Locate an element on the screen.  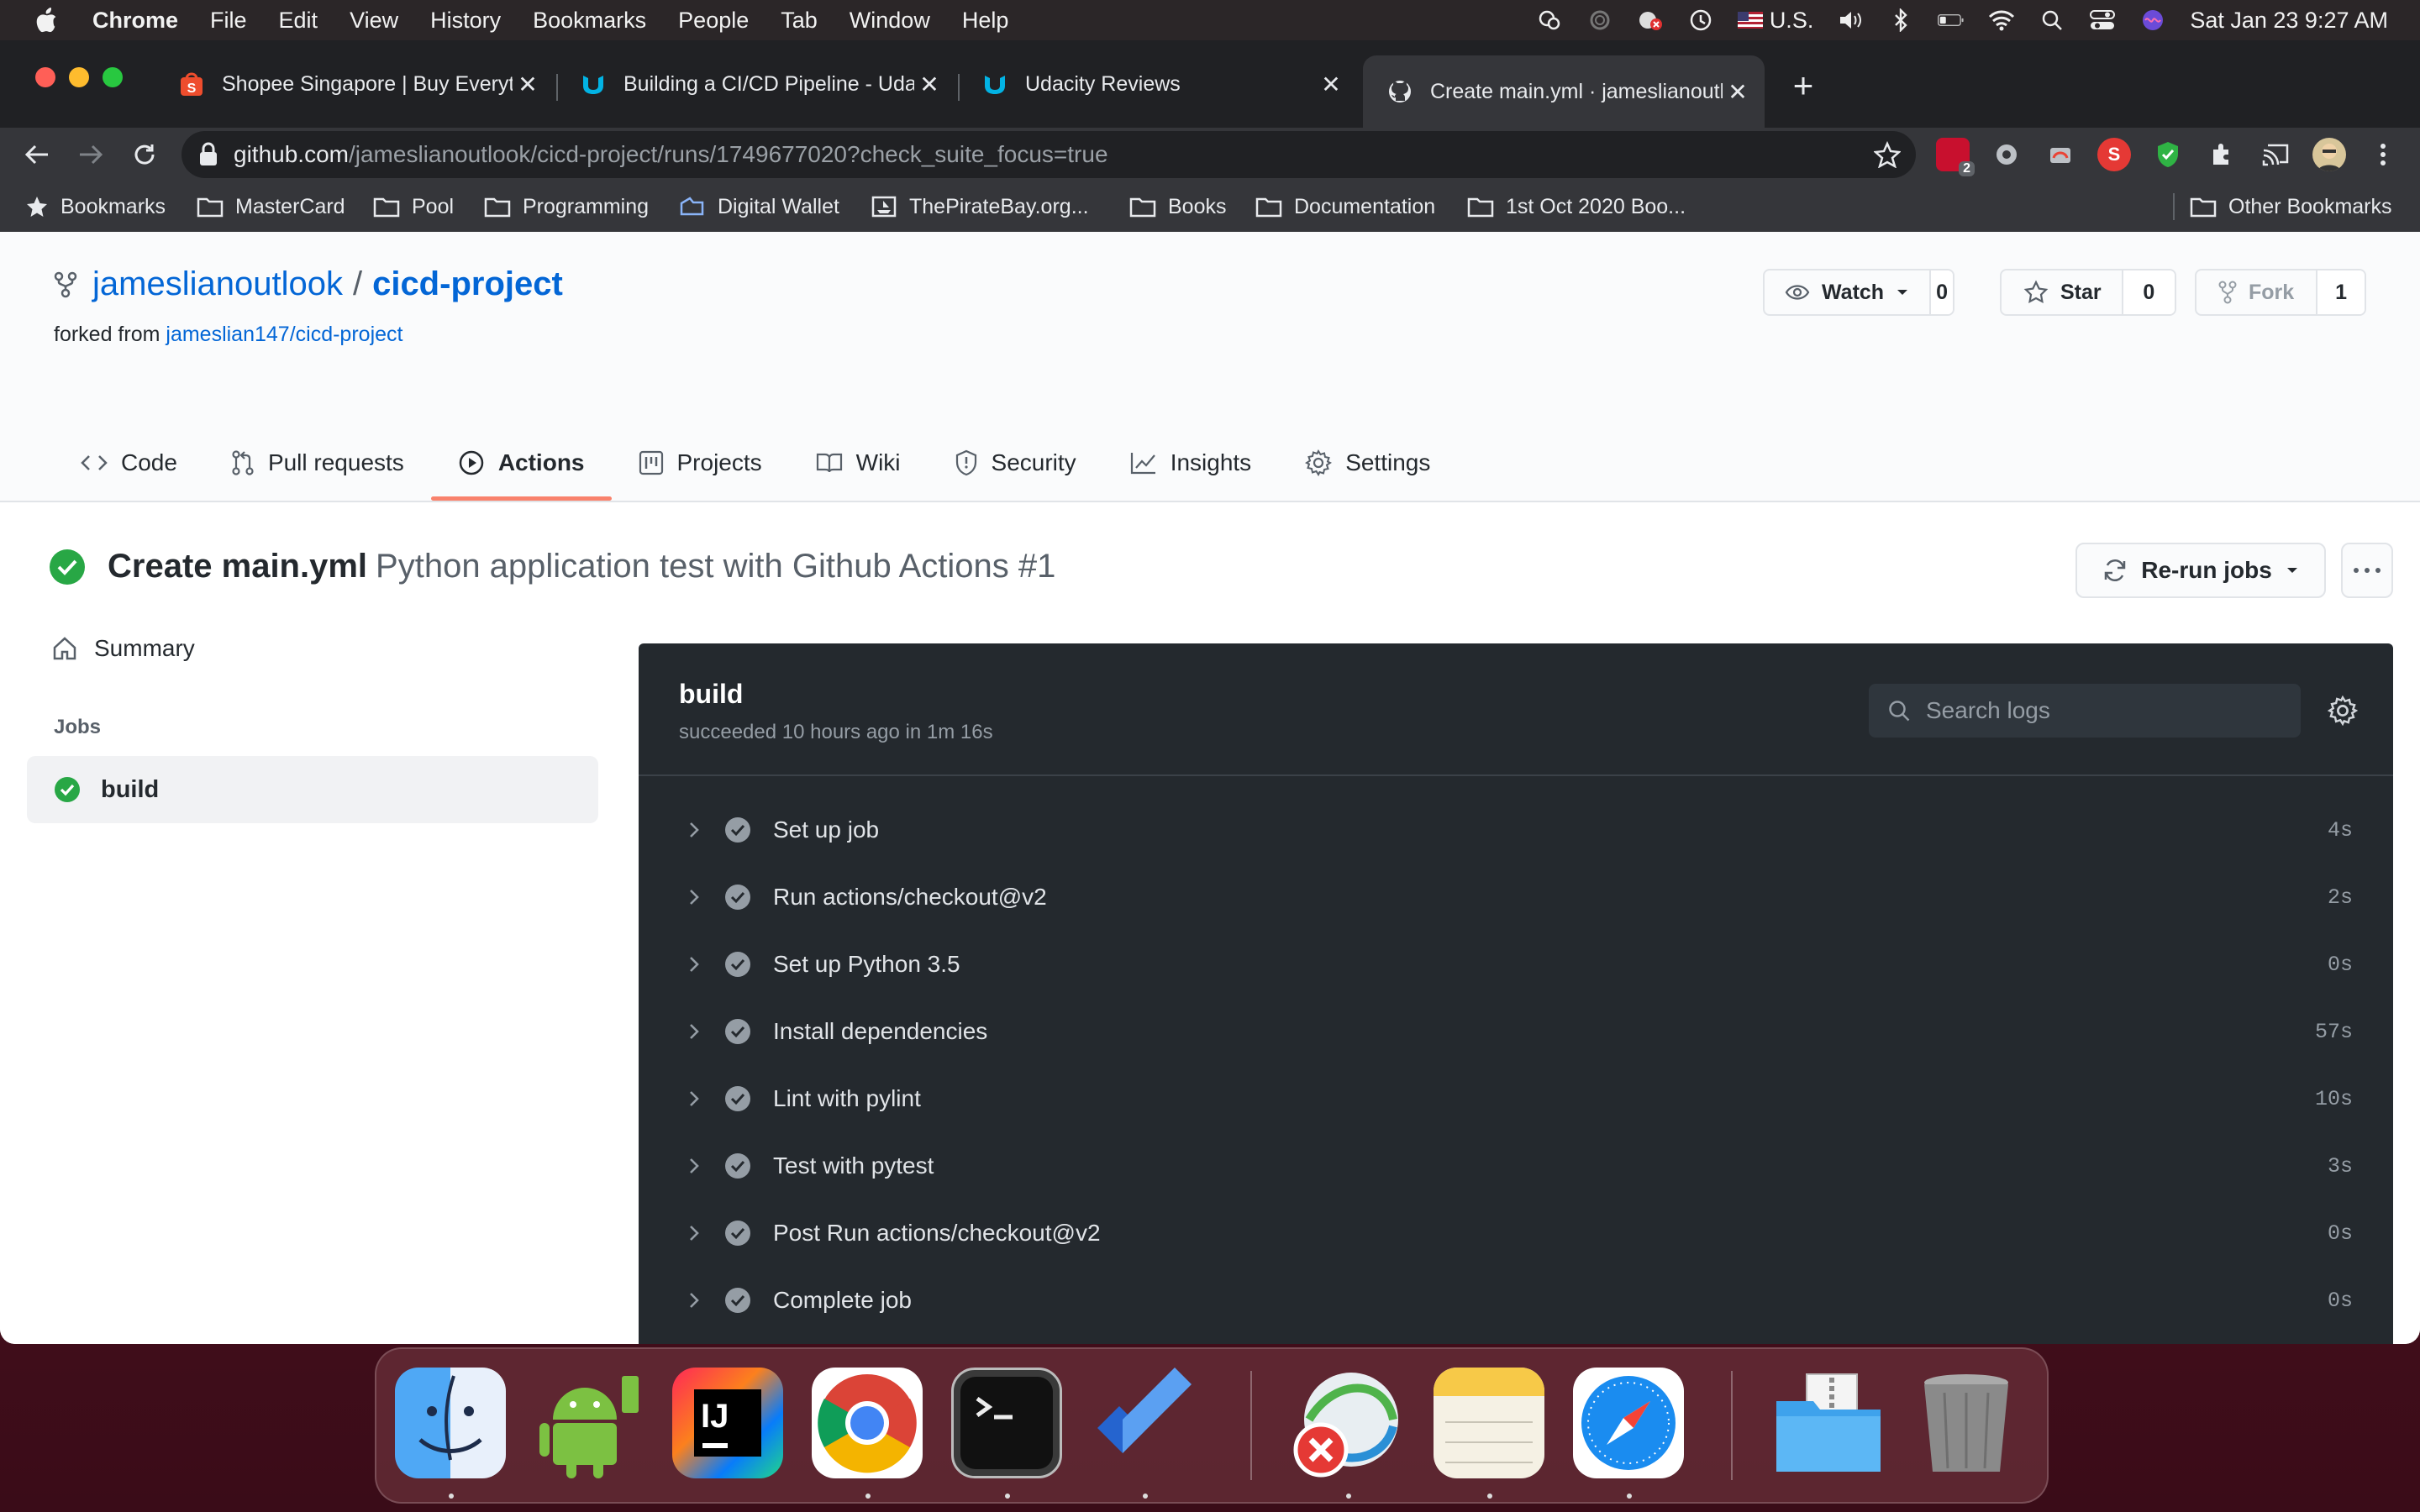
star-count: 0 is located at coordinates (2148, 292).